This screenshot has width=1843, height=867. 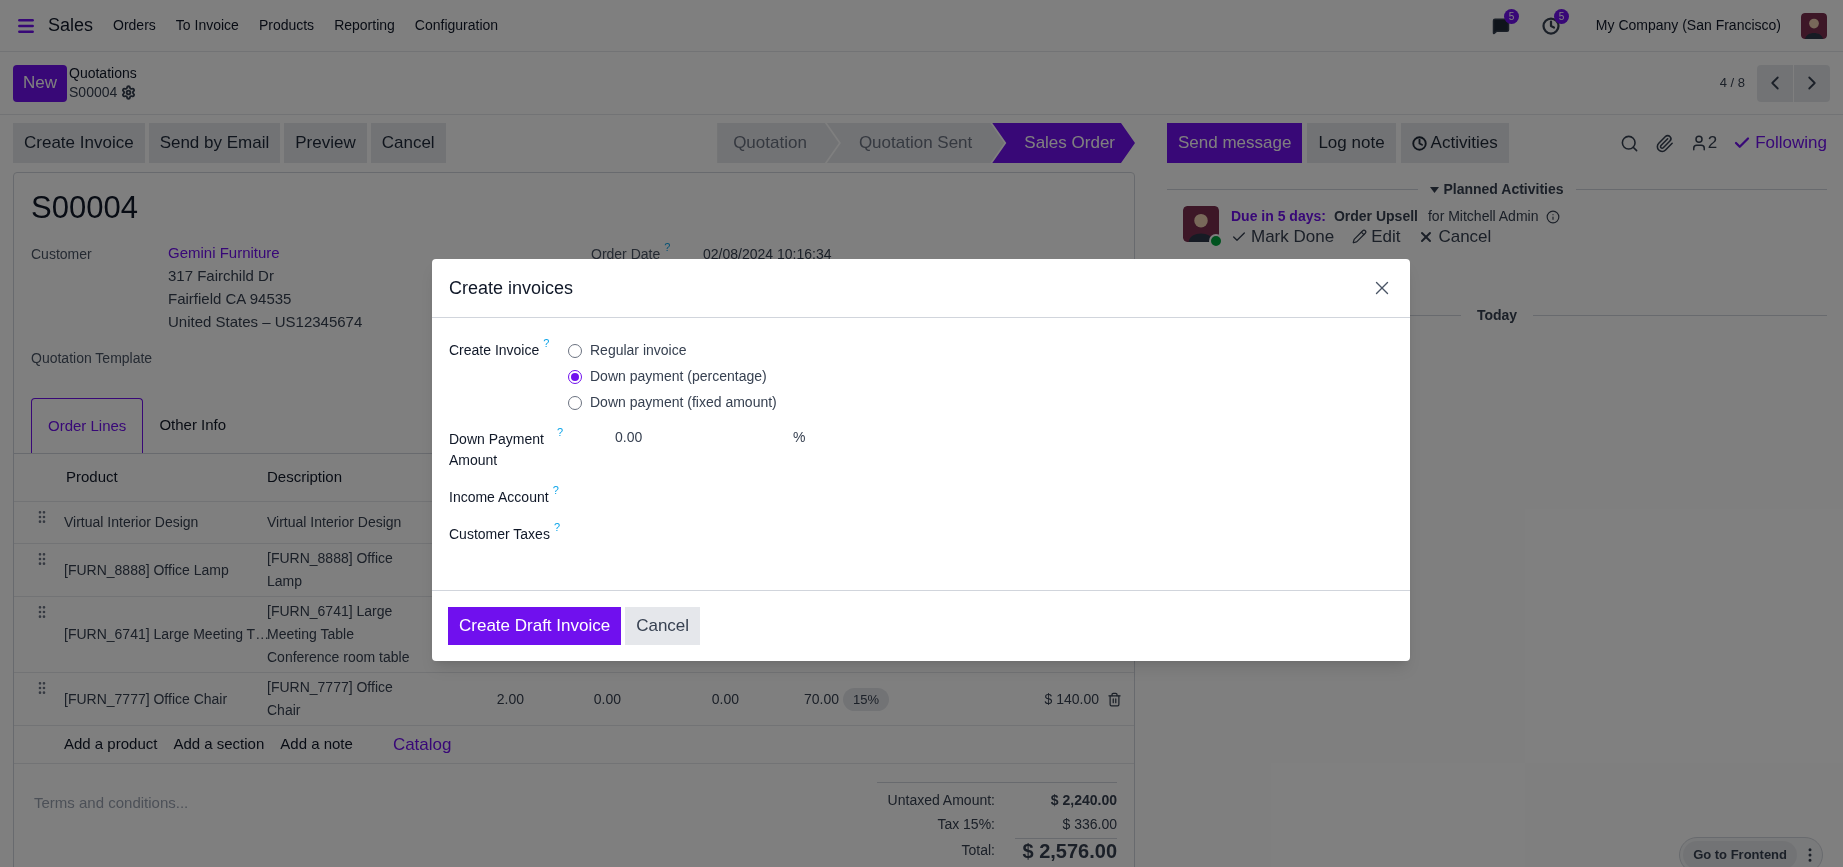 What do you see at coordinates (702, 437) in the screenshot?
I see `amount-field: 0.00` at bounding box center [702, 437].